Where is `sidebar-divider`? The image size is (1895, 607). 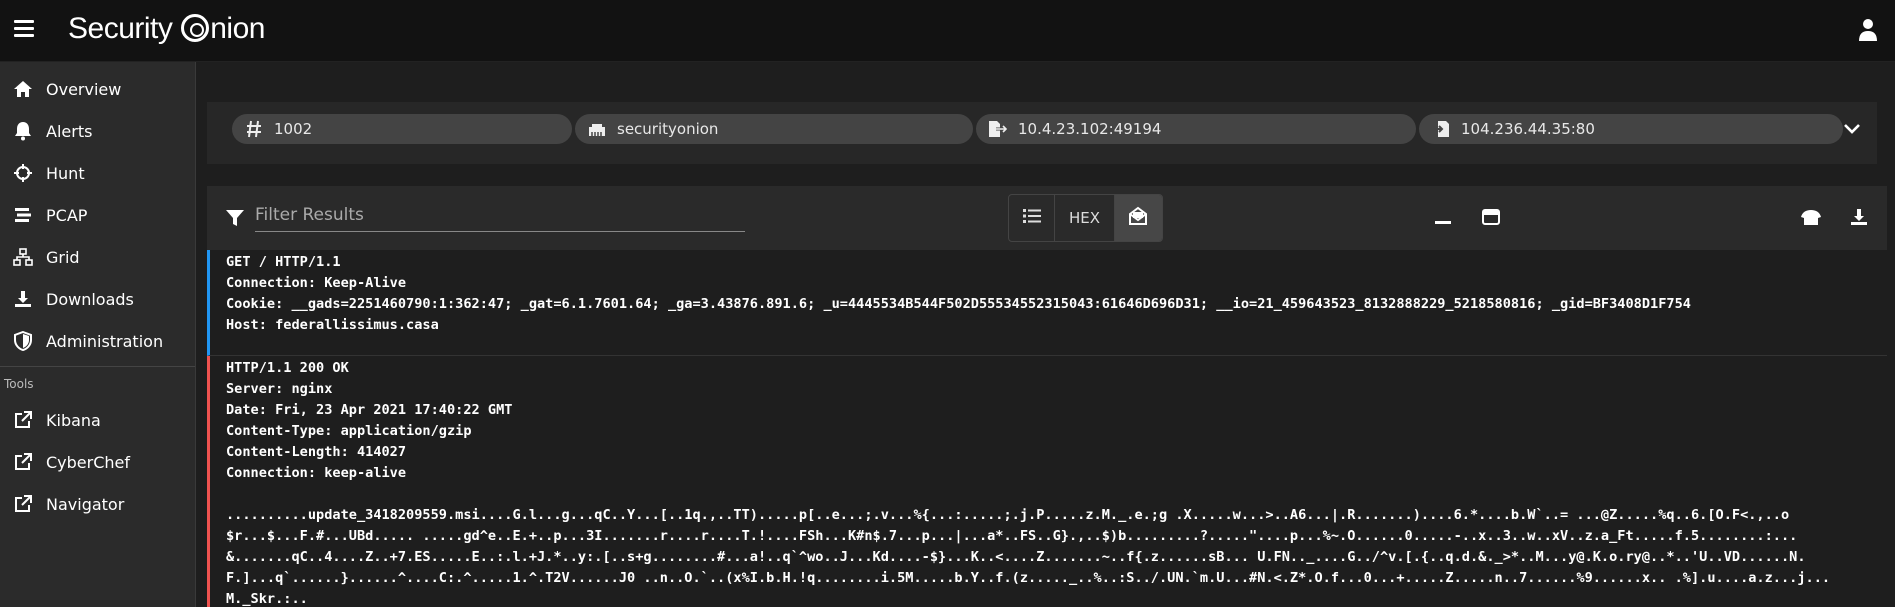
sidebar-divider is located at coordinates (97, 366).